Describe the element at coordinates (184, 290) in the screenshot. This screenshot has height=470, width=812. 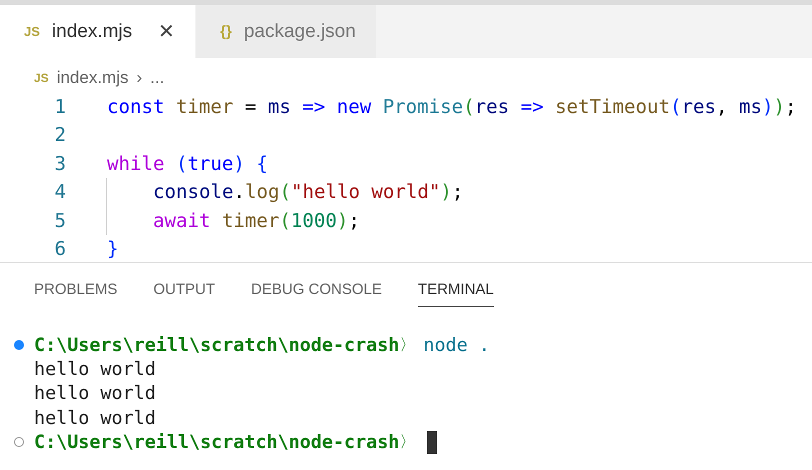
I see `panel-tab: OUTPUT` at that location.